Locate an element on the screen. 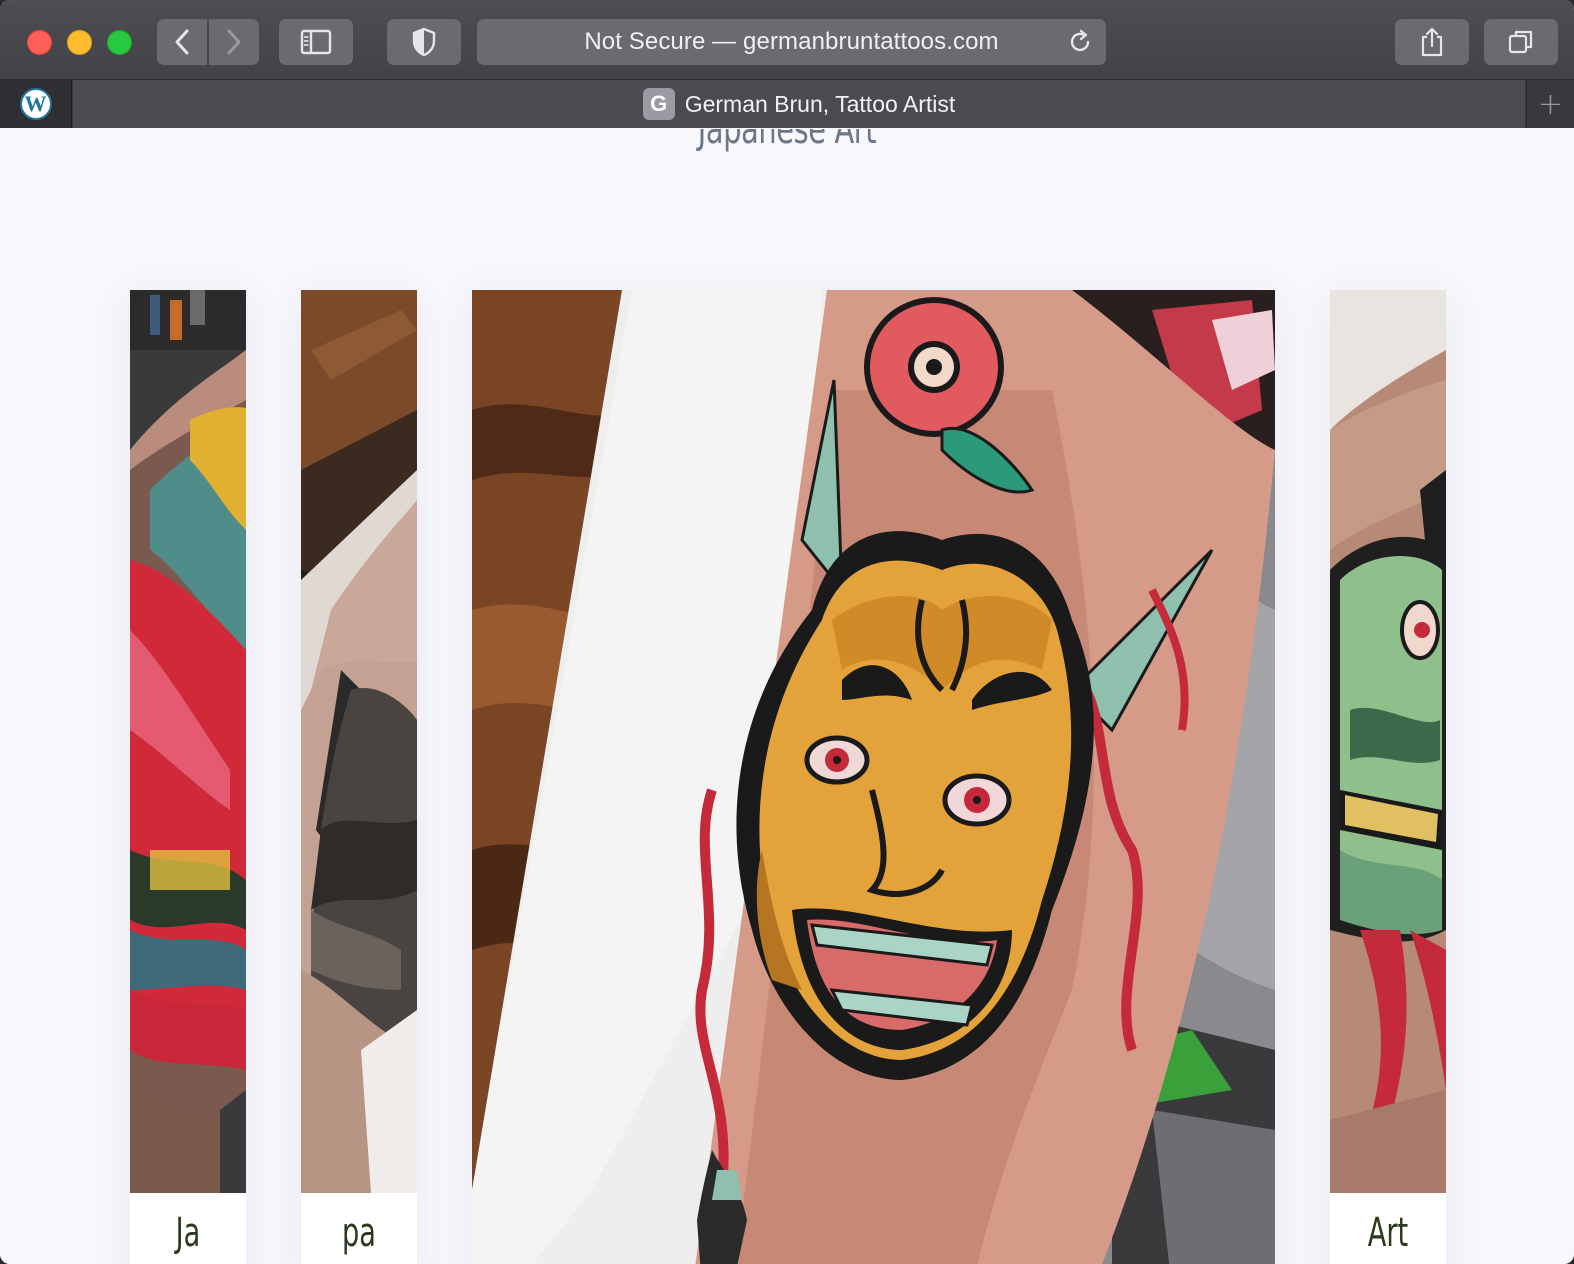 Image resolution: width=1574 pixels, height=1264 pixels. section-title: Japanese Art is located at coordinates (787, 141).